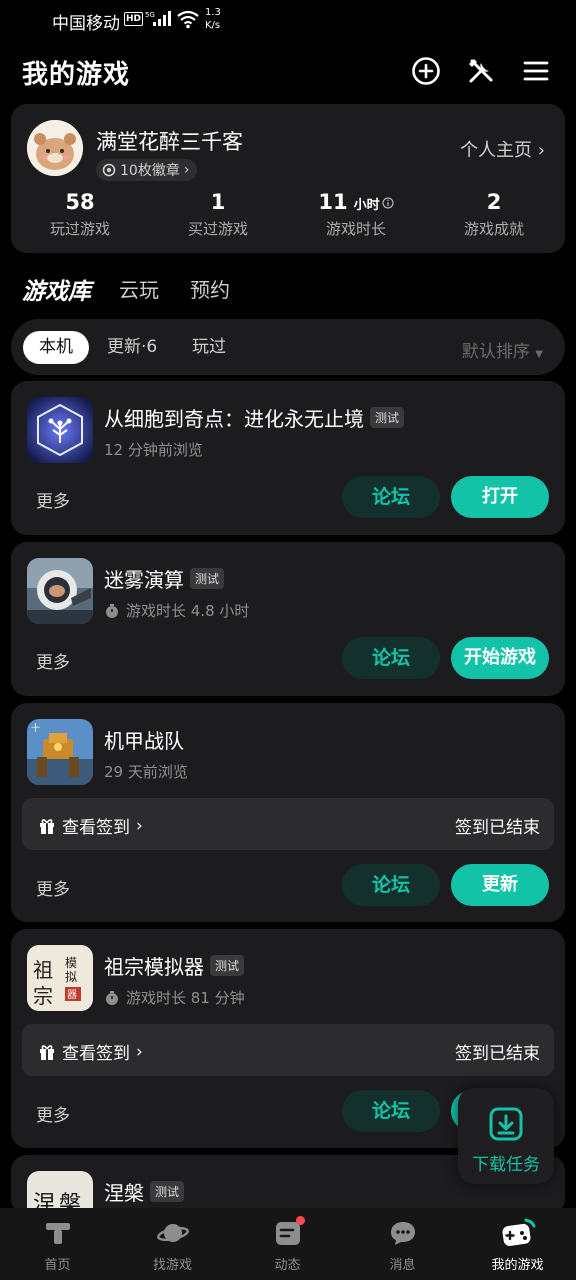 The width and height of the screenshot is (576, 1280). I want to click on checkin-label: 查看签到, so click(96, 828).